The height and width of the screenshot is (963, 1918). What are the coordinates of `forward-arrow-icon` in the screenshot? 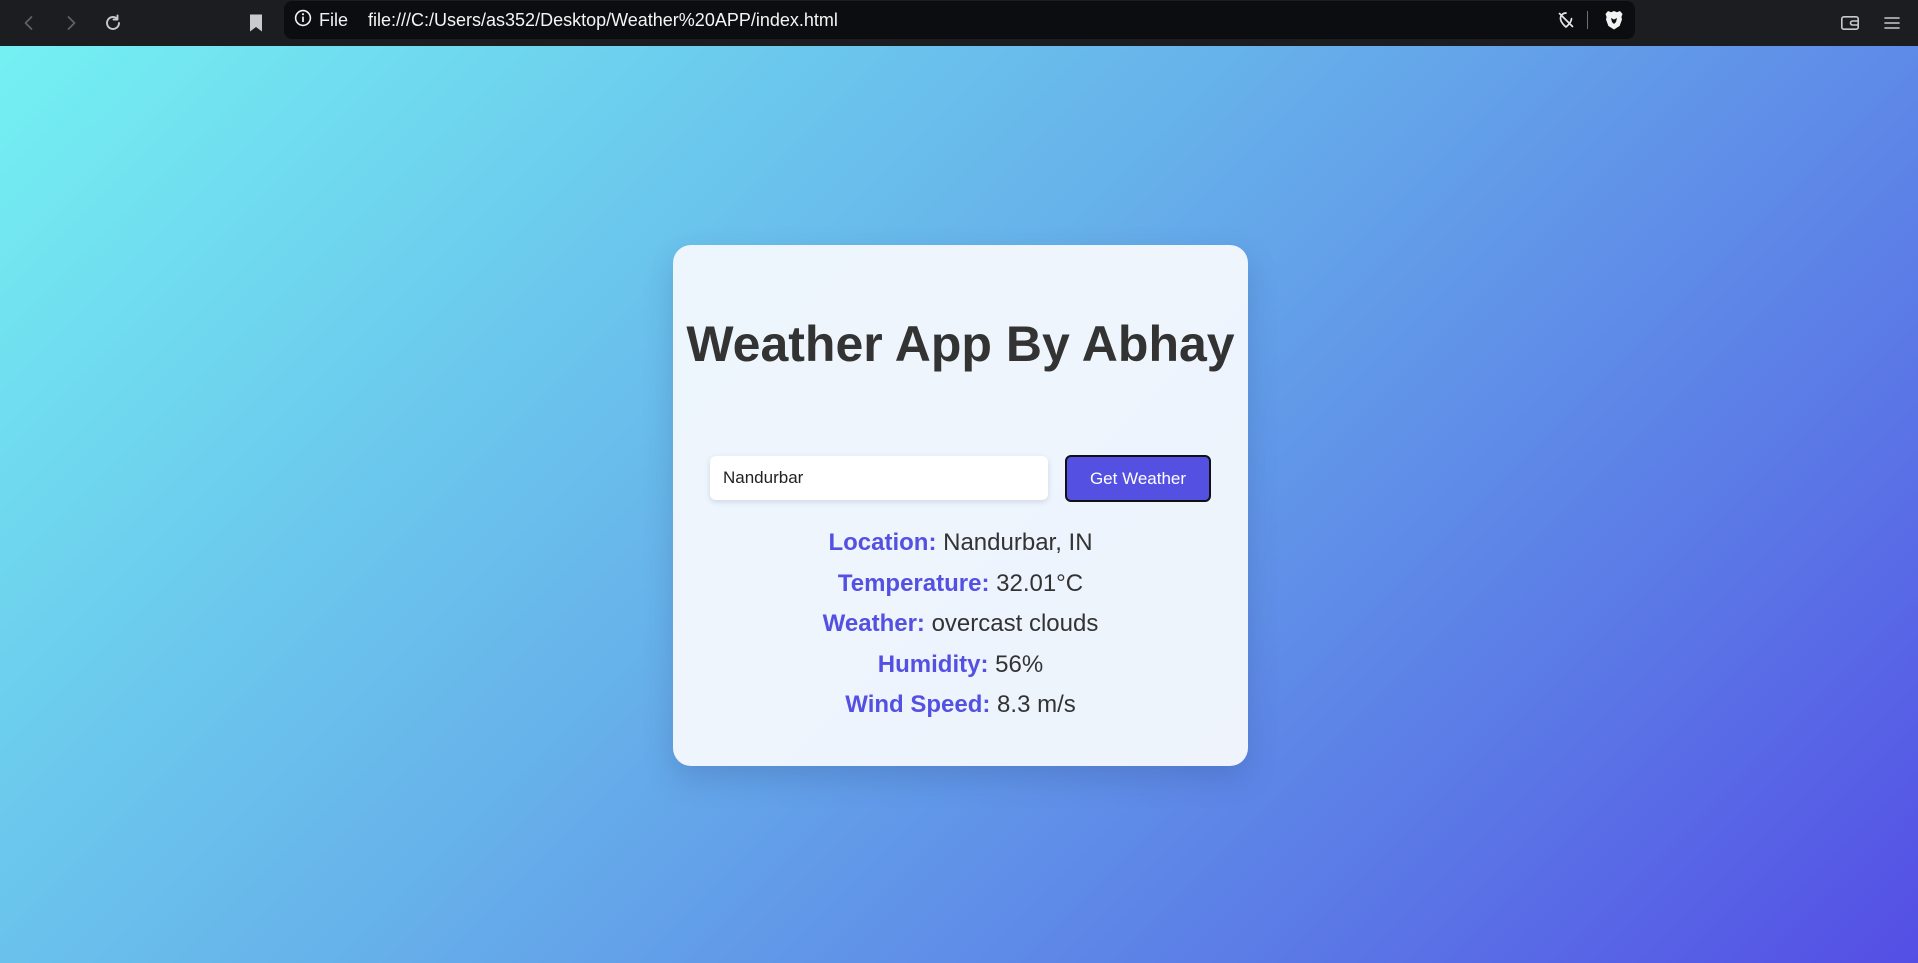 It's located at (71, 23).